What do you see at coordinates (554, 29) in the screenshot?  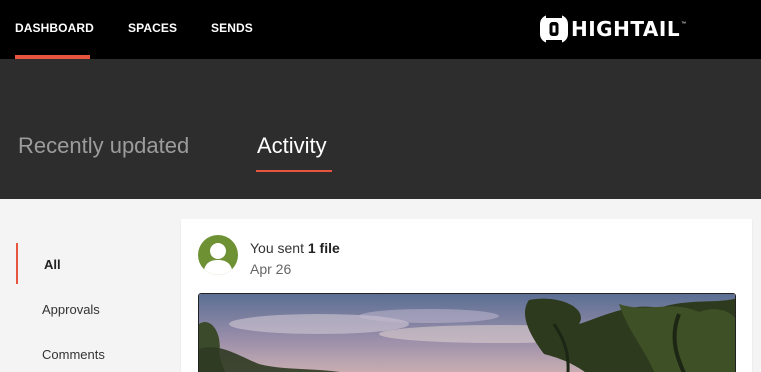 I see `hightail-logo-icon` at bounding box center [554, 29].